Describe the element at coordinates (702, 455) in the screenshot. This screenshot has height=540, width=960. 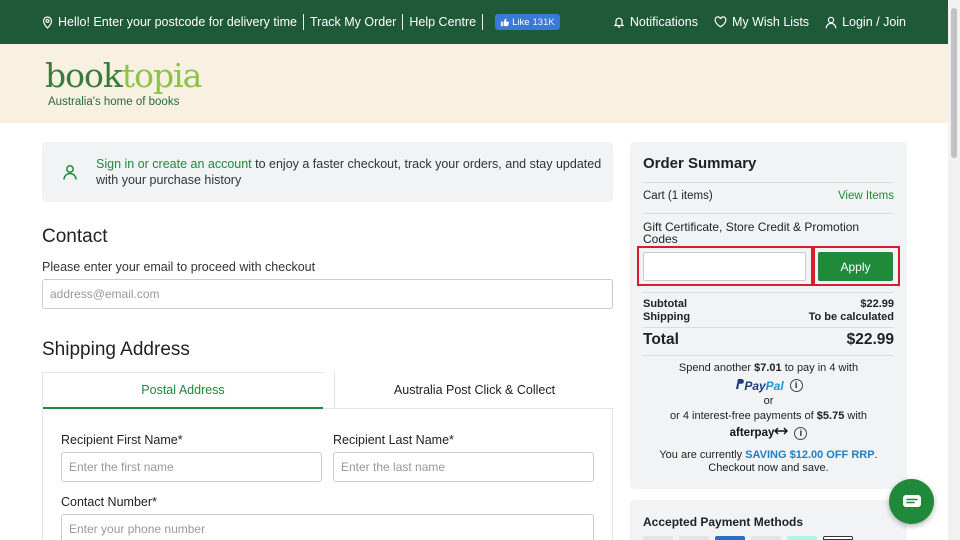
I see `saving-pre-text: You are currently` at that location.